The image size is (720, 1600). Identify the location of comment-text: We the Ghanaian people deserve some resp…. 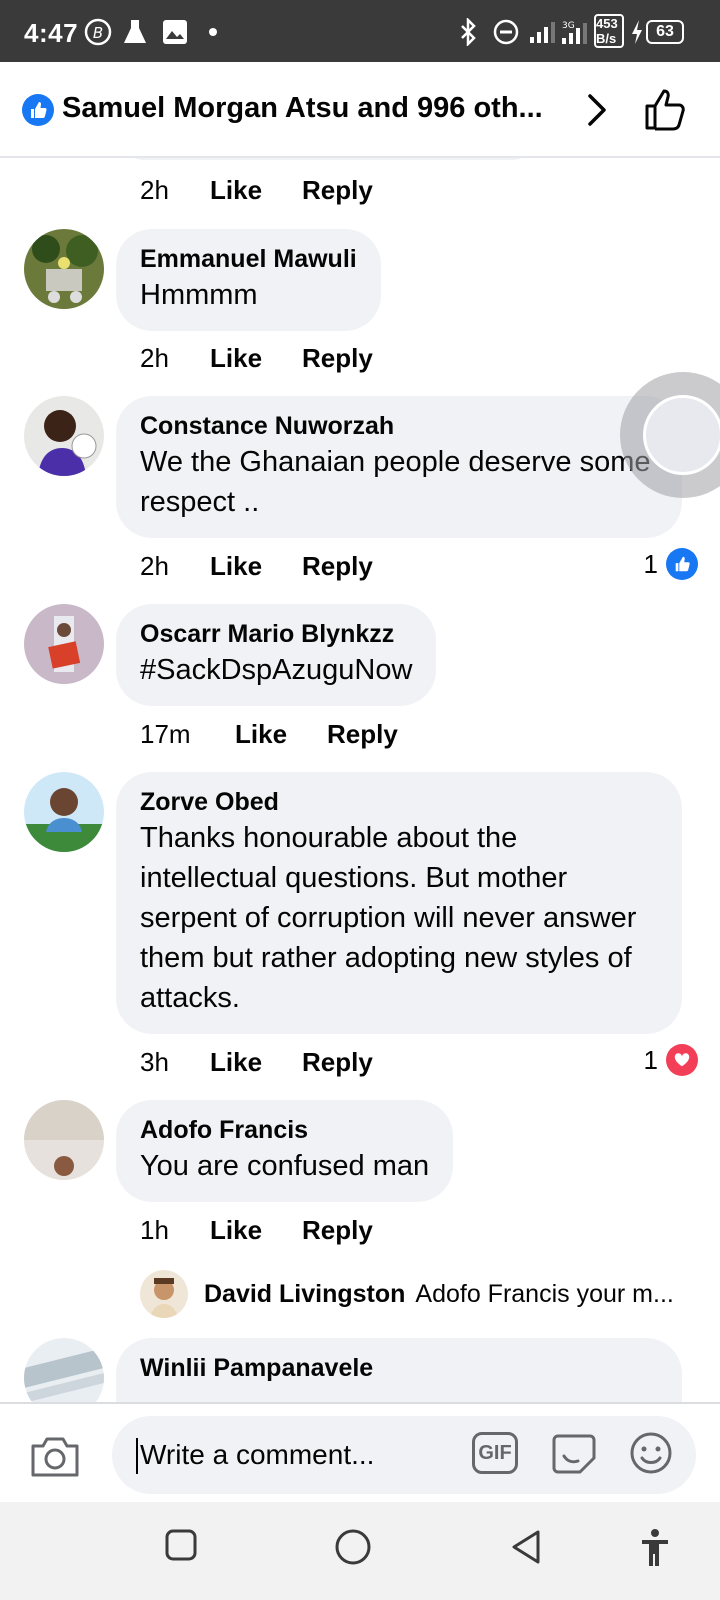
(395, 482).